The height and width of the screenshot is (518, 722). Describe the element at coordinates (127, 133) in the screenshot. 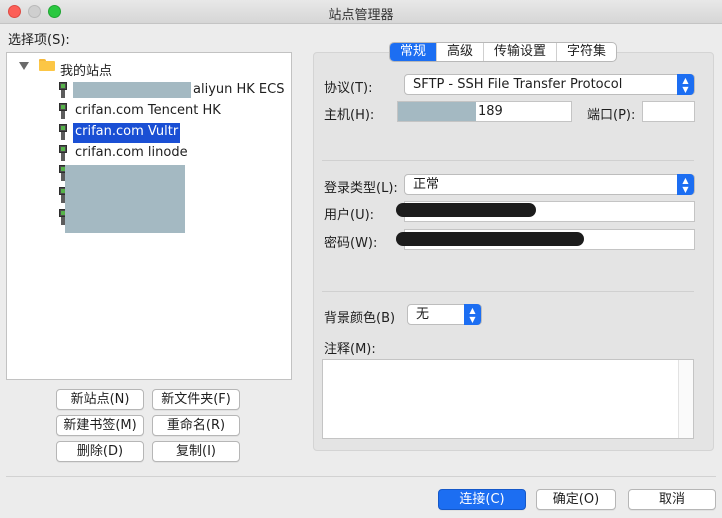

I see `site-item-label: crifan.com Vultr` at that location.